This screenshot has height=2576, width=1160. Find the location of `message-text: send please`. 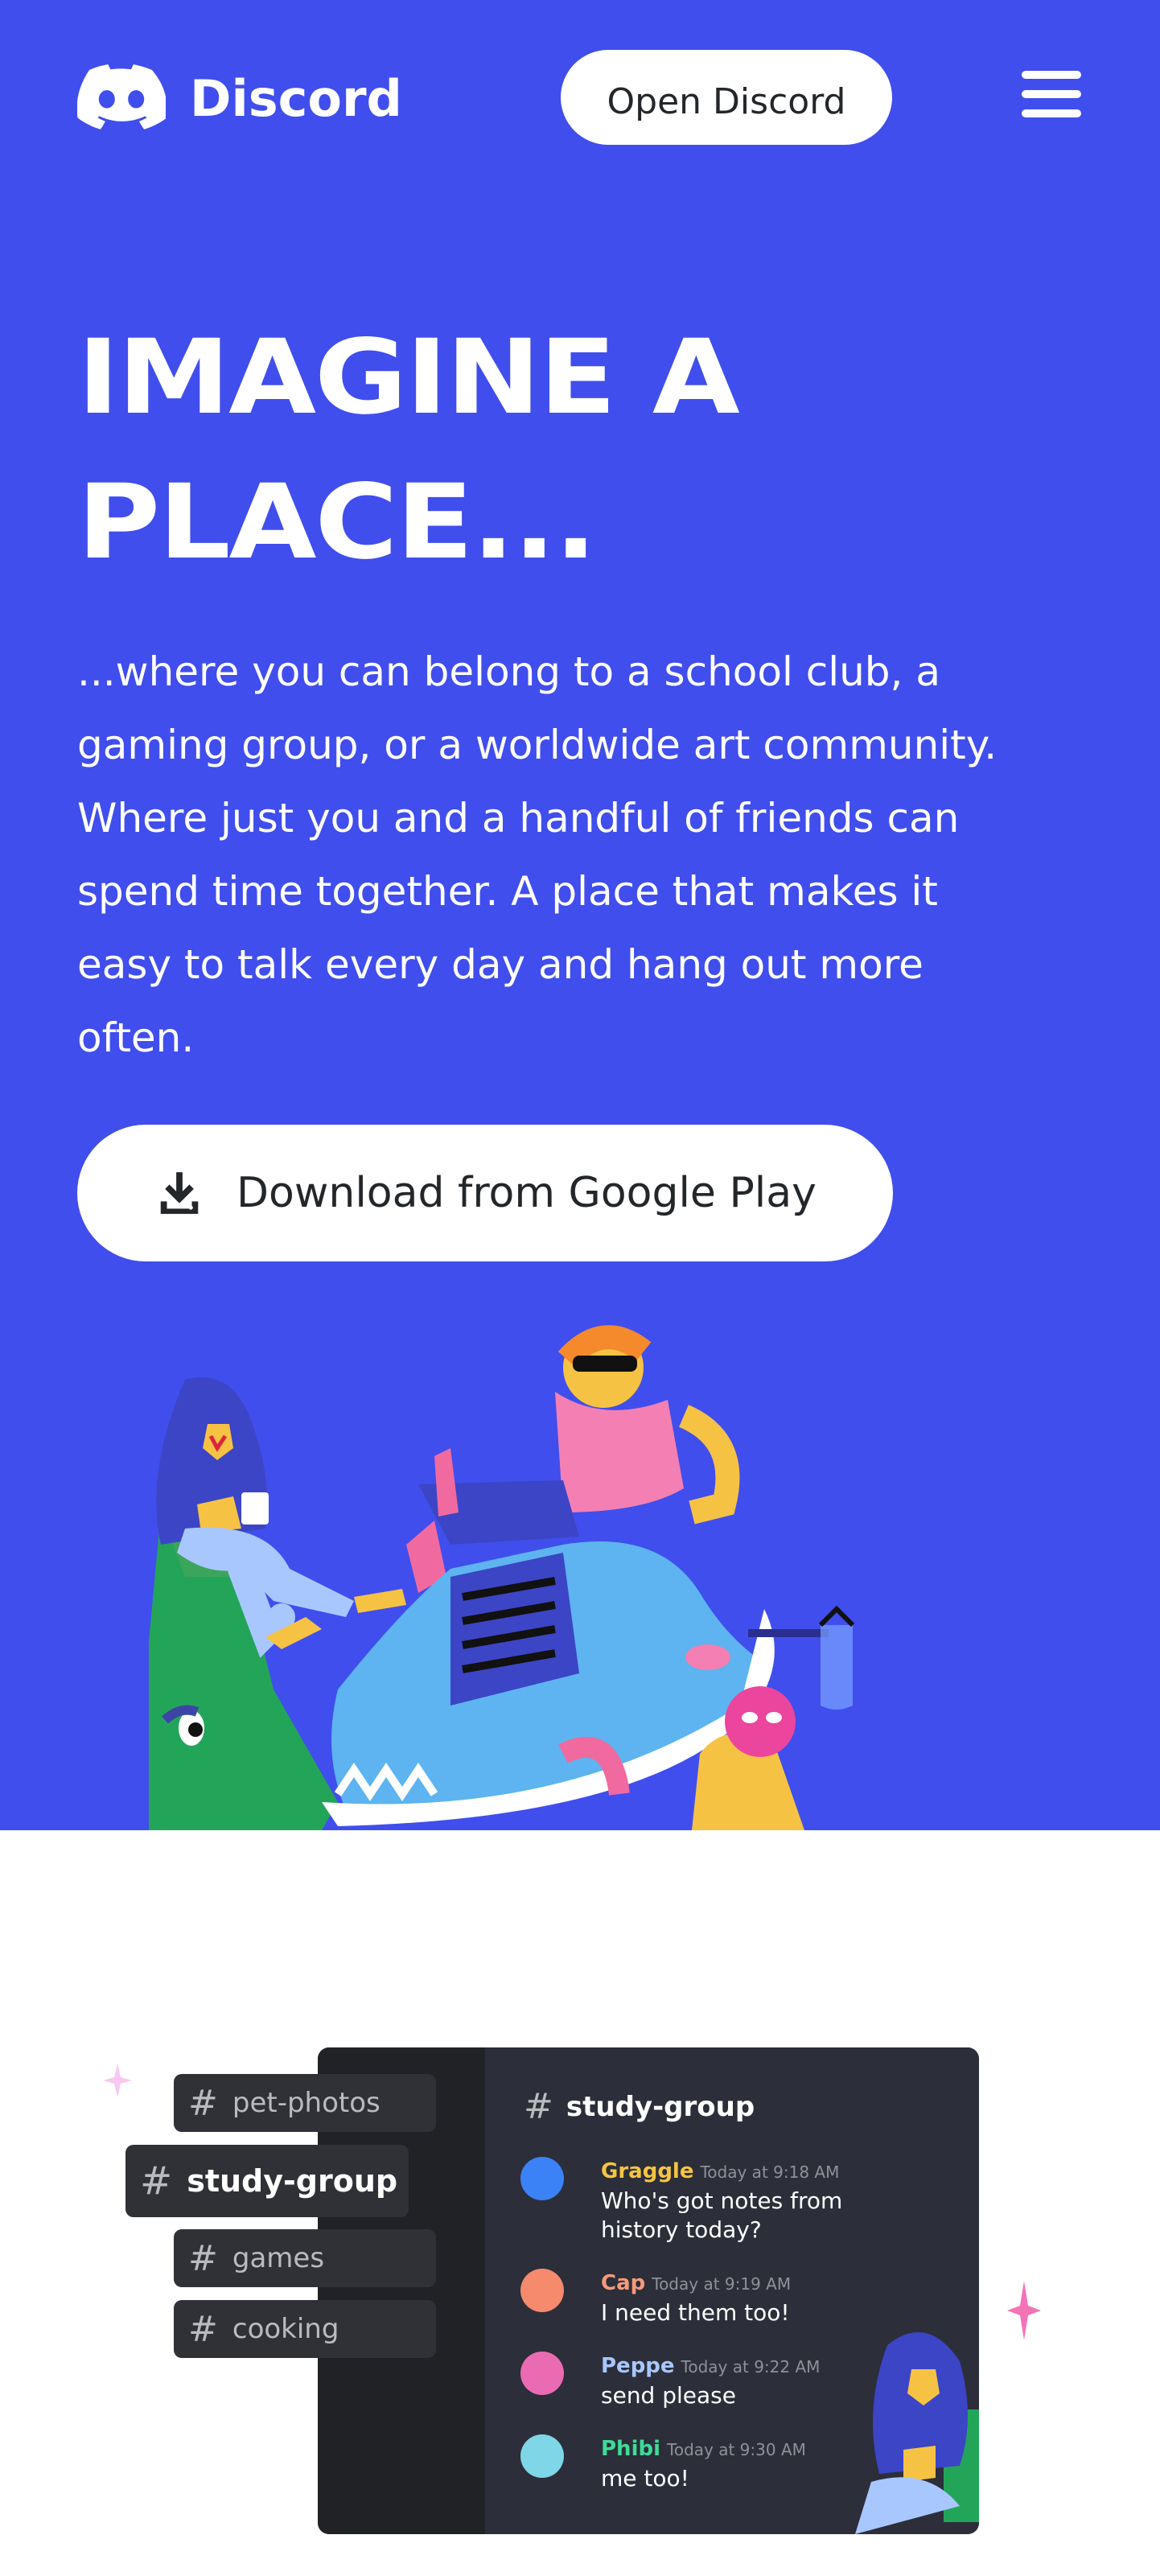

message-text: send please is located at coordinates (668, 2395).